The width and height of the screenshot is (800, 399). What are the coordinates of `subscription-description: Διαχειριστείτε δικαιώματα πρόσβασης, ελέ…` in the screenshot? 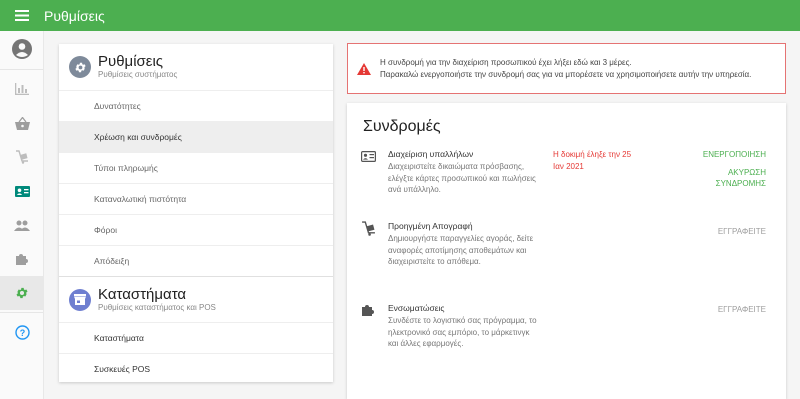 It's located at (462, 178).